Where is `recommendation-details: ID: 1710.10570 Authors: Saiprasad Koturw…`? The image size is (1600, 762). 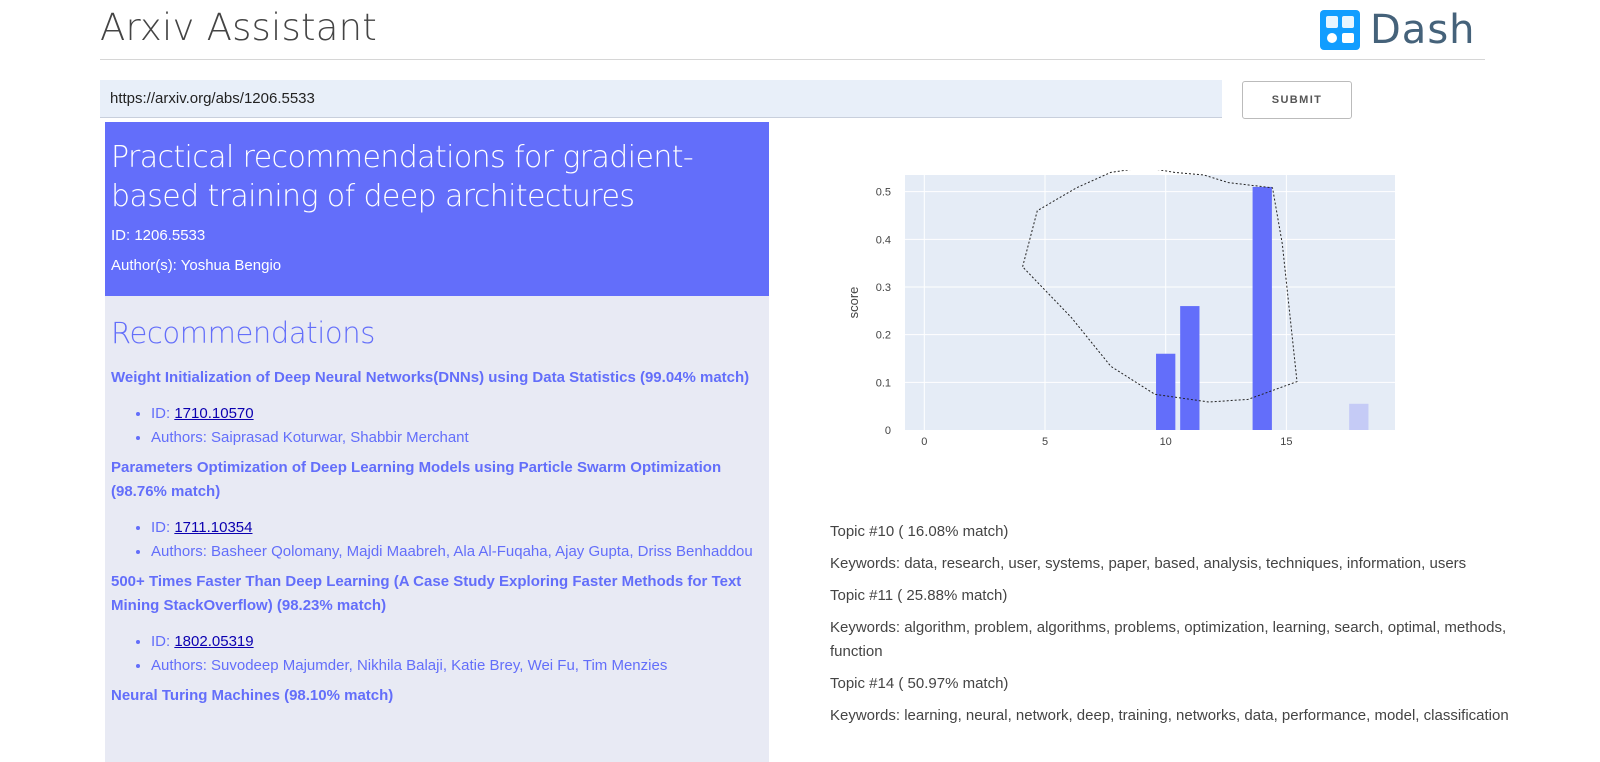 recommendation-details: ID: 1710.10570 Authors: Saiprasad Koturw… is located at coordinates (437, 426).